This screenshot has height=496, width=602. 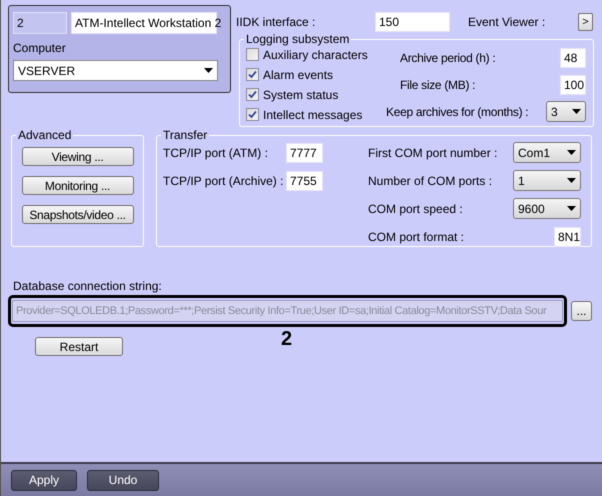 What do you see at coordinates (585, 22) in the screenshot?
I see `event-viewer-button: >` at bounding box center [585, 22].